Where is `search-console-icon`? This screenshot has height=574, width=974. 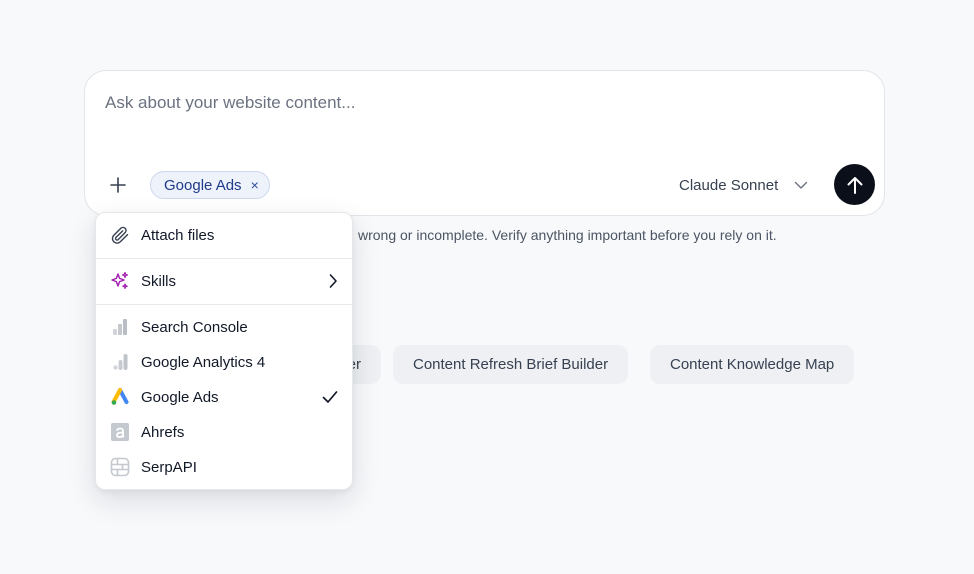
search-console-icon is located at coordinates (120, 327).